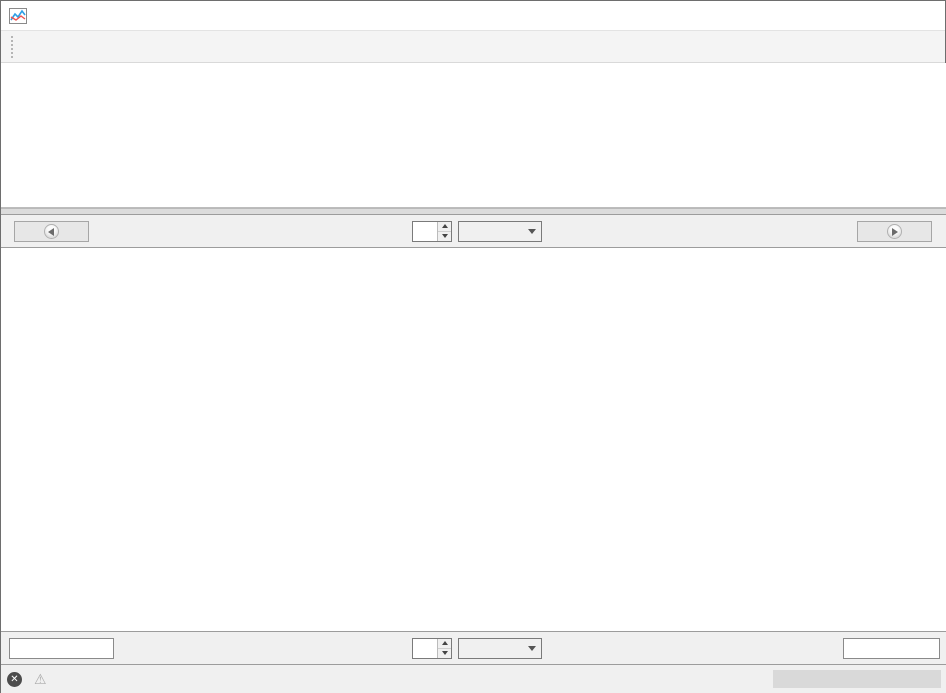 This screenshot has height=693, width=946. What do you see at coordinates (14, 679) in the screenshot?
I see `errors-icon: ✕` at bounding box center [14, 679].